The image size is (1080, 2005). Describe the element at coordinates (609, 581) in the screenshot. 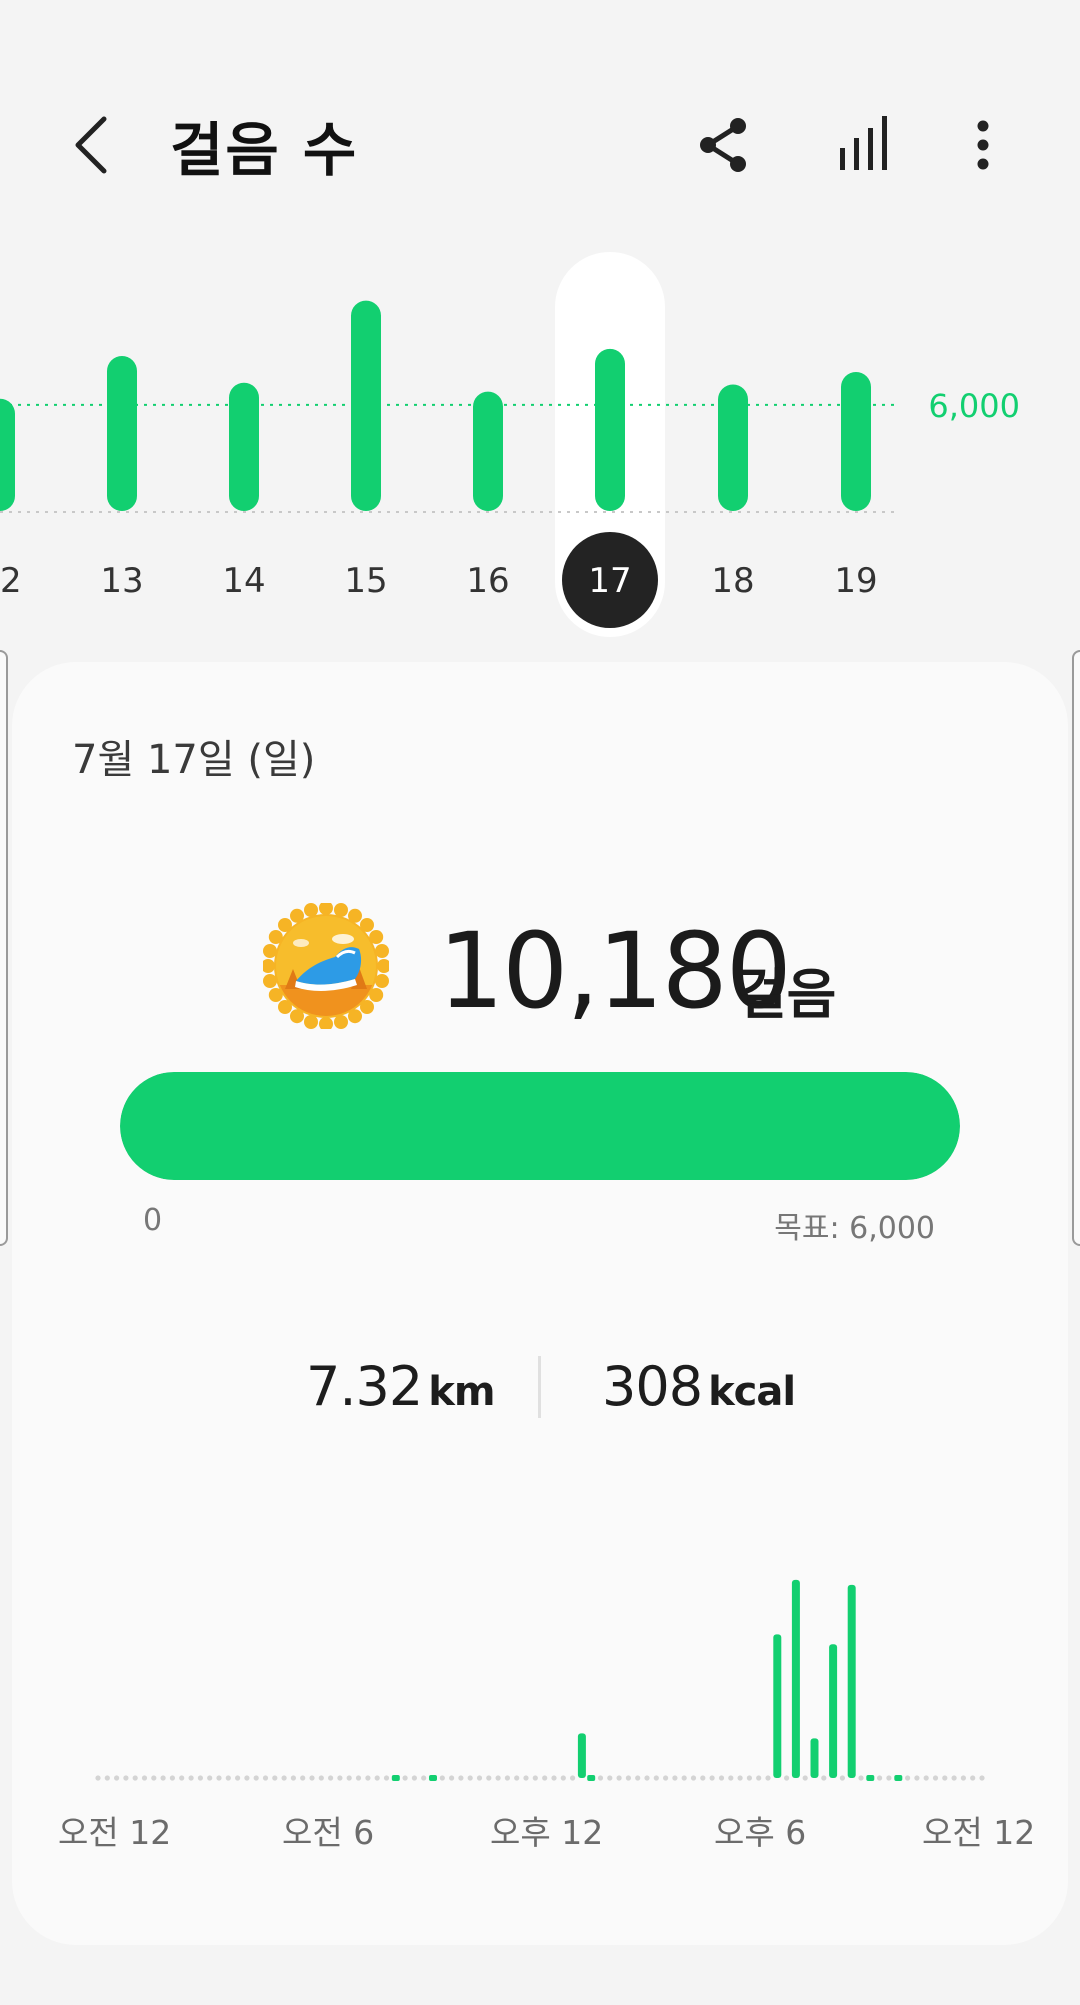

I see `day-label-17: 17` at that location.